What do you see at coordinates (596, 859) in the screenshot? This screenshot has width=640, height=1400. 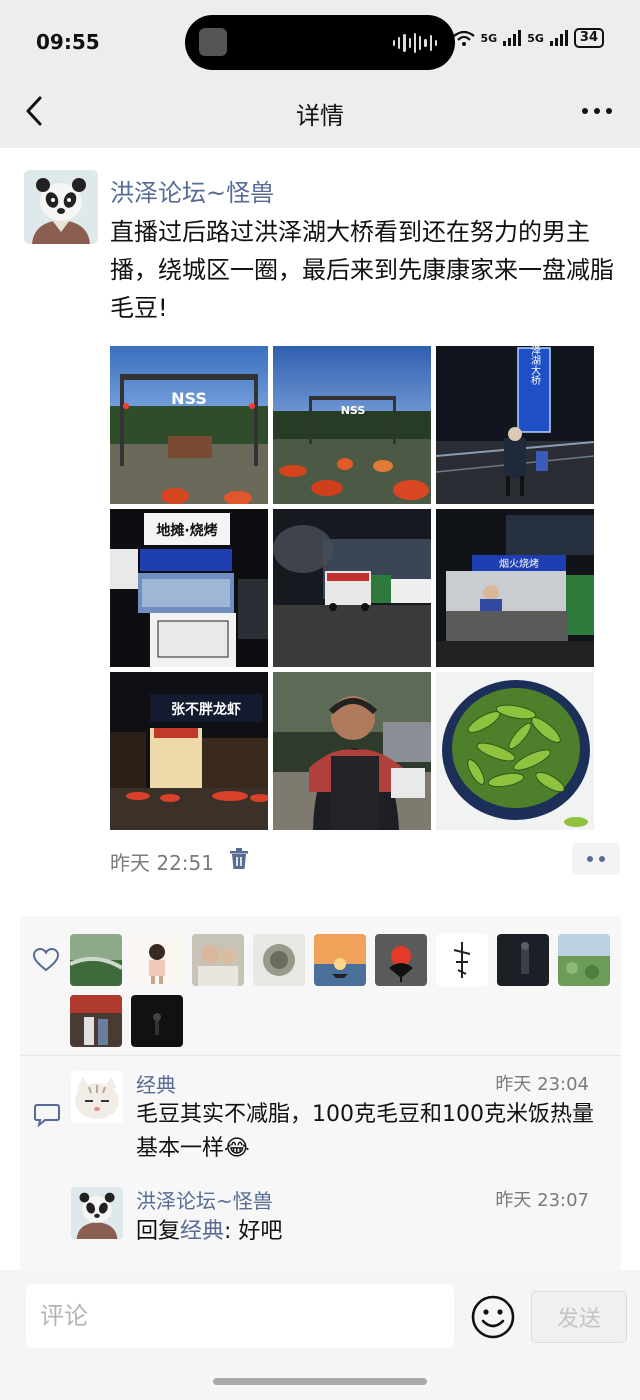 I see `like-comment-menu-button` at bounding box center [596, 859].